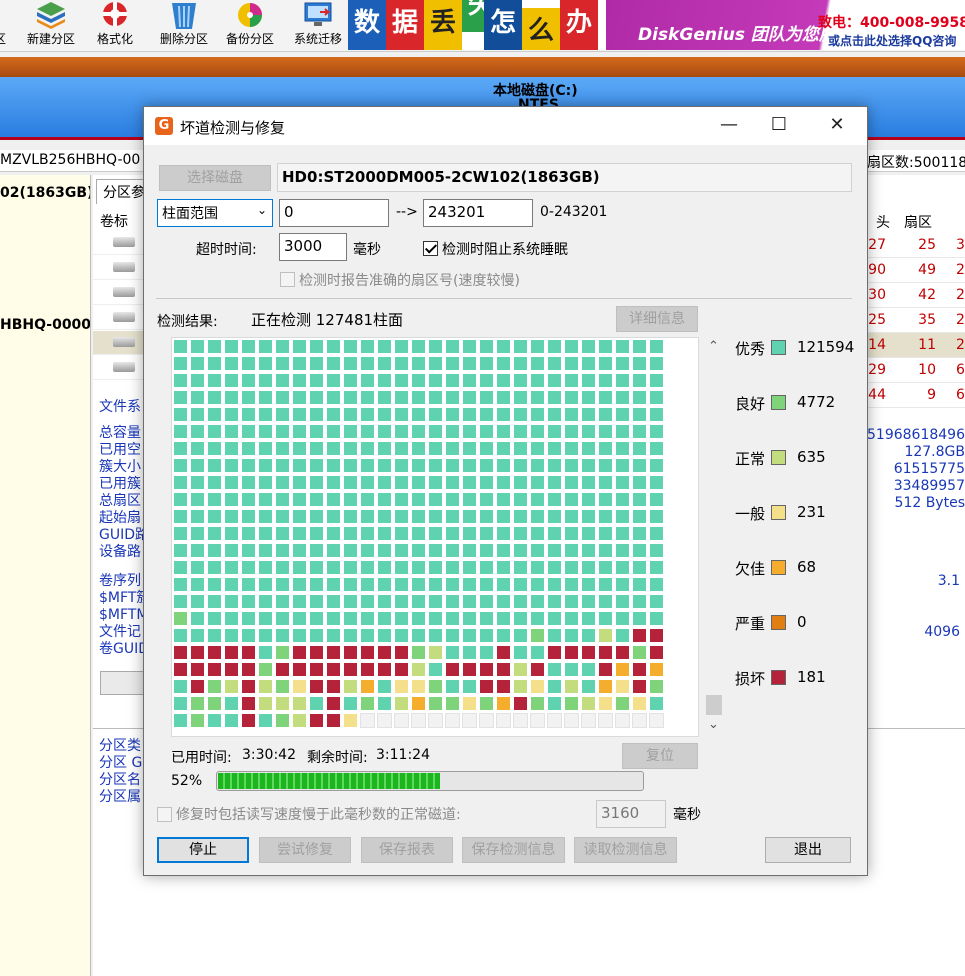 The image size is (965, 976). I want to click on tab-partition-params: 分区参数, so click(122, 191).